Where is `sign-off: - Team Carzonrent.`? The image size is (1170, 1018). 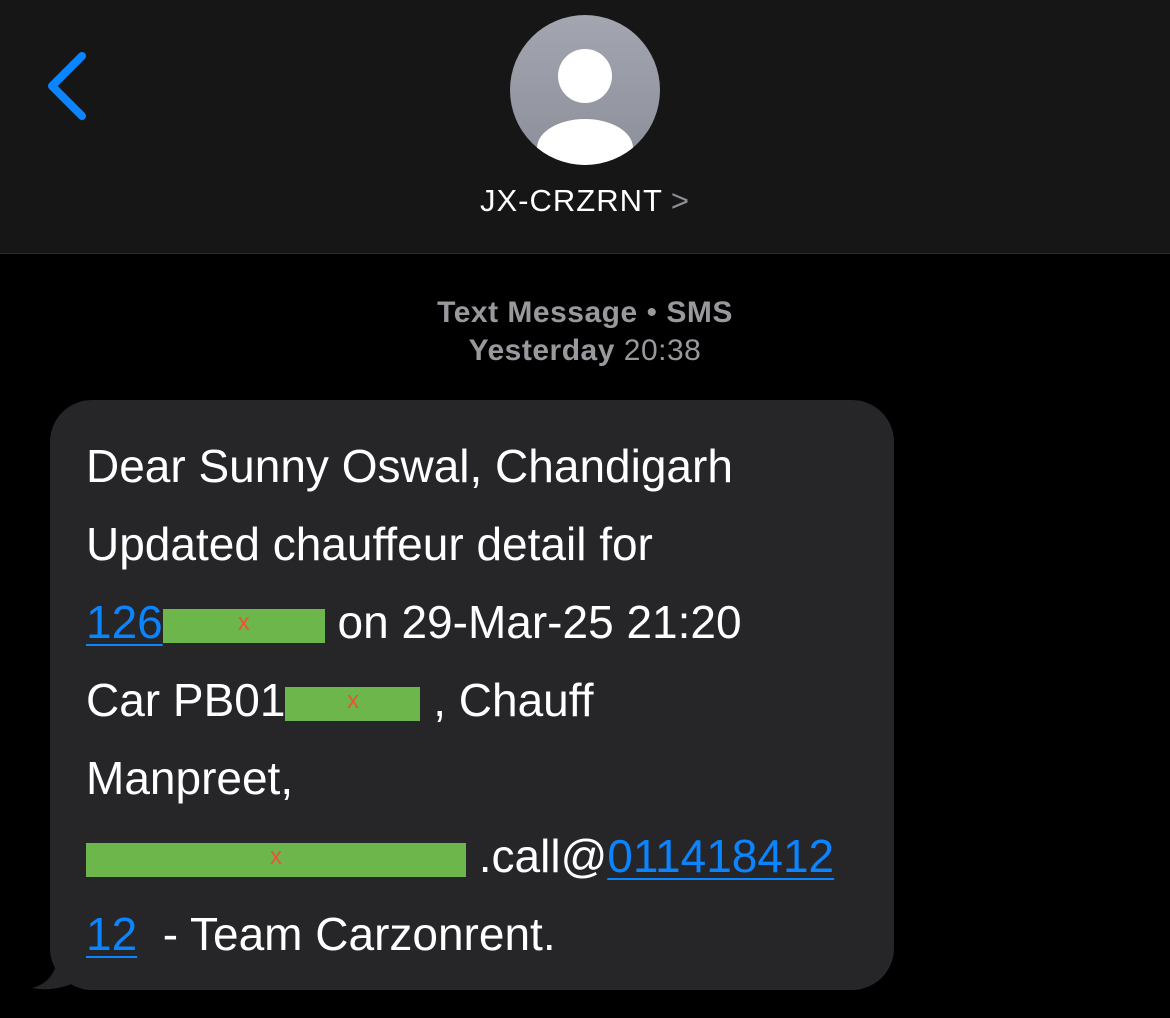 sign-off: - Team Carzonrent. is located at coordinates (346, 934).